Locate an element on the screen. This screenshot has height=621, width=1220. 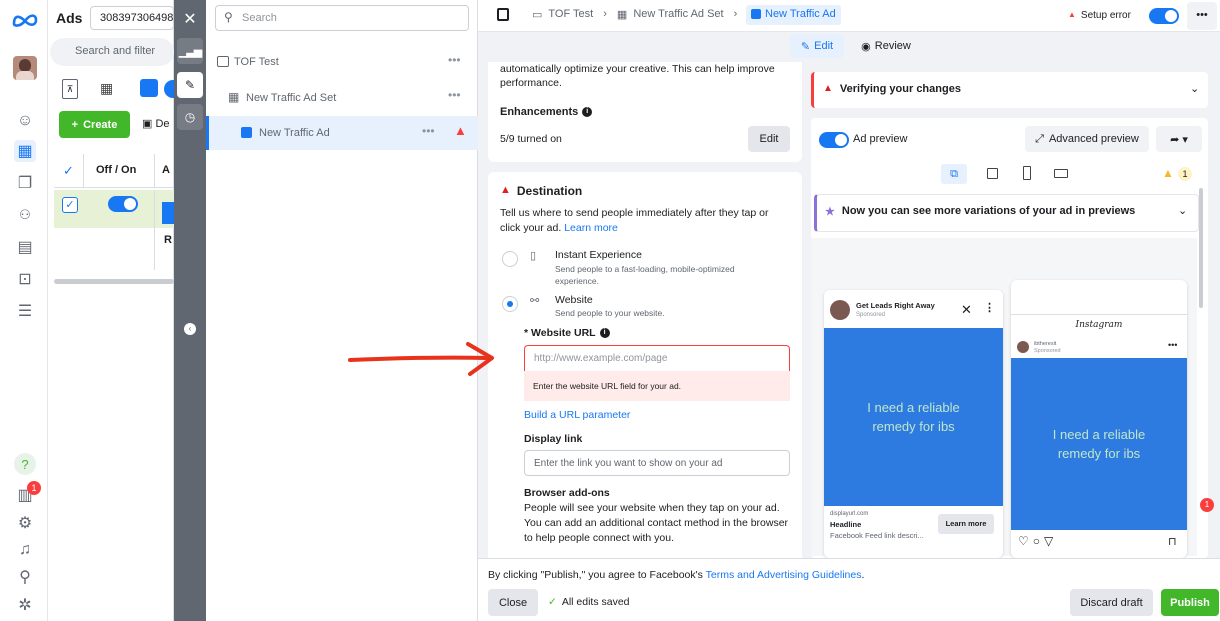
select-all-checkbox: ✓ is located at coordinates (69, 171).